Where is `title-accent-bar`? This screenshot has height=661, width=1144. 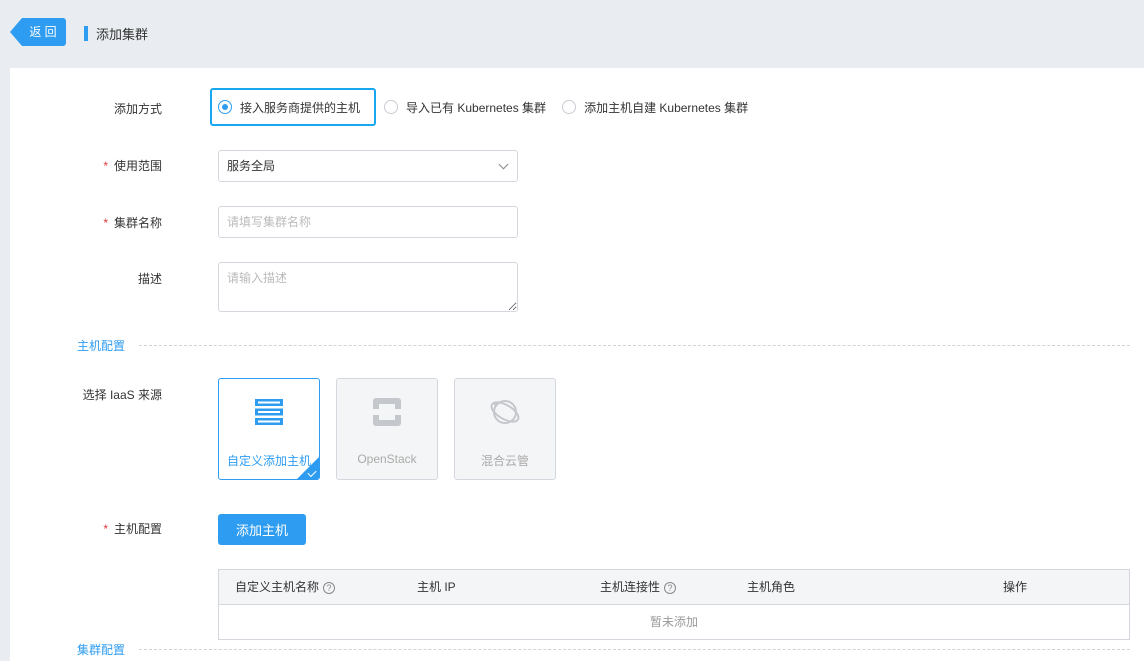 title-accent-bar is located at coordinates (86, 33).